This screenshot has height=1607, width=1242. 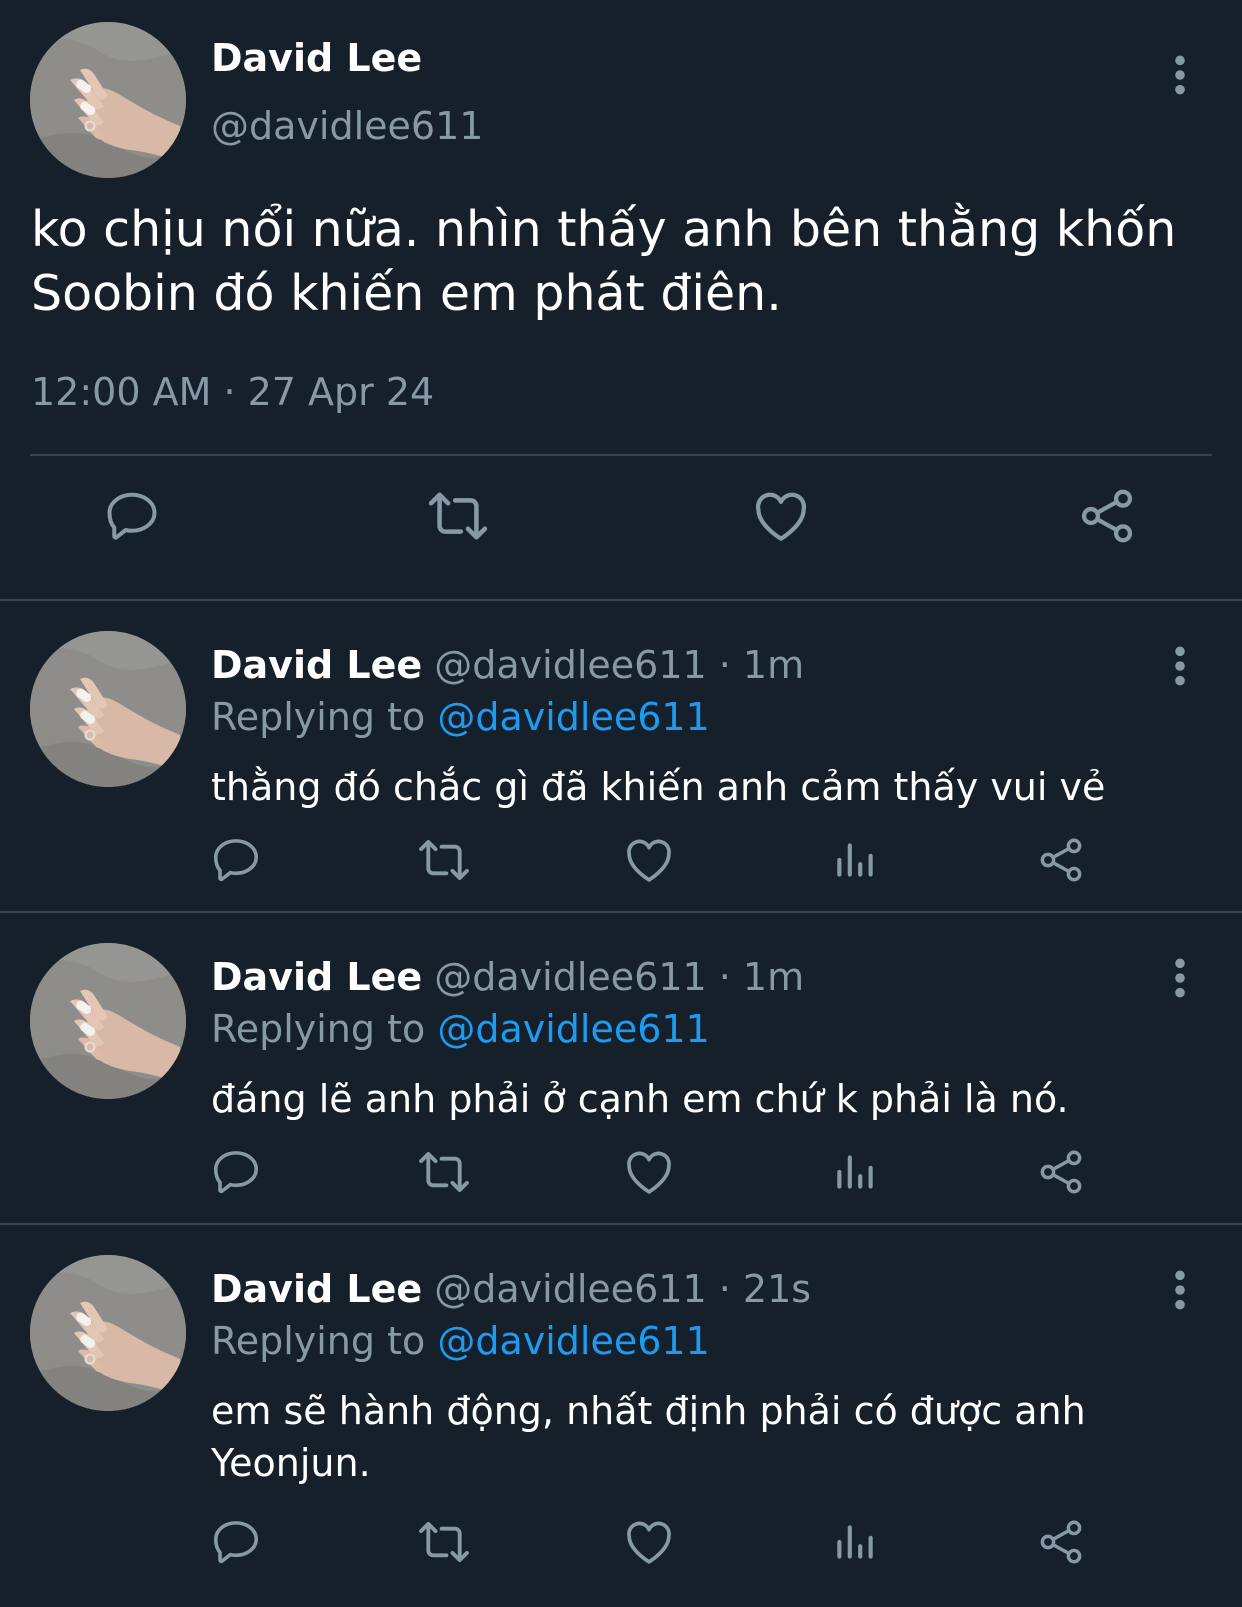 I want to click on divider, so click(x=621, y=455).